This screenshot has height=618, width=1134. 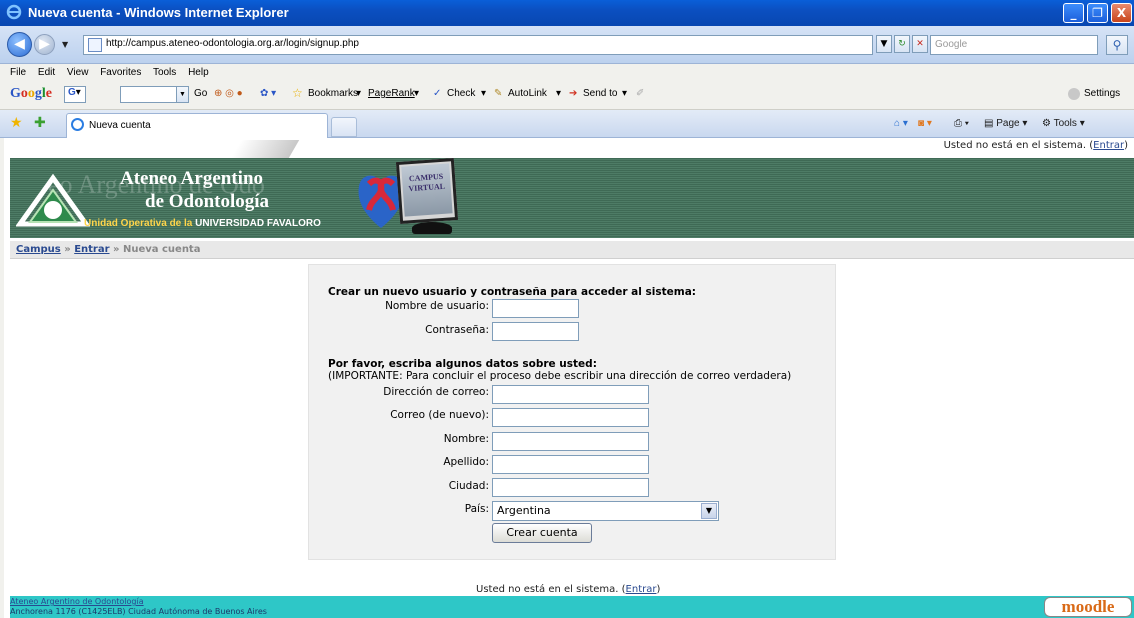 What do you see at coordinates (457, 330) in the screenshot?
I see `password-label: Contraseña:` at bounding box center [457, 330].